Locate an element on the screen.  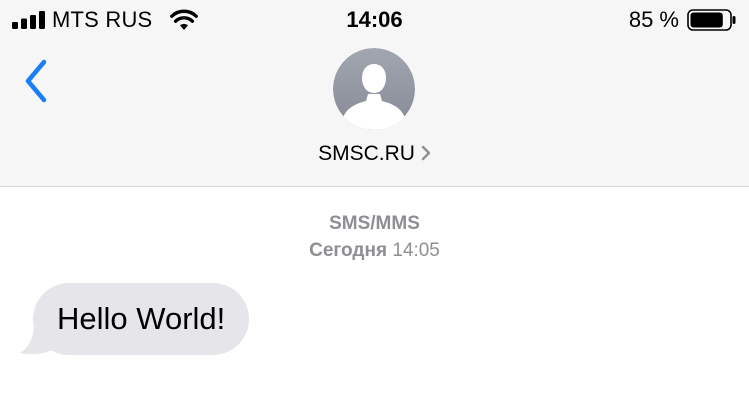
message-service-label: SMS/MMS is located at coordinates (374, 223).